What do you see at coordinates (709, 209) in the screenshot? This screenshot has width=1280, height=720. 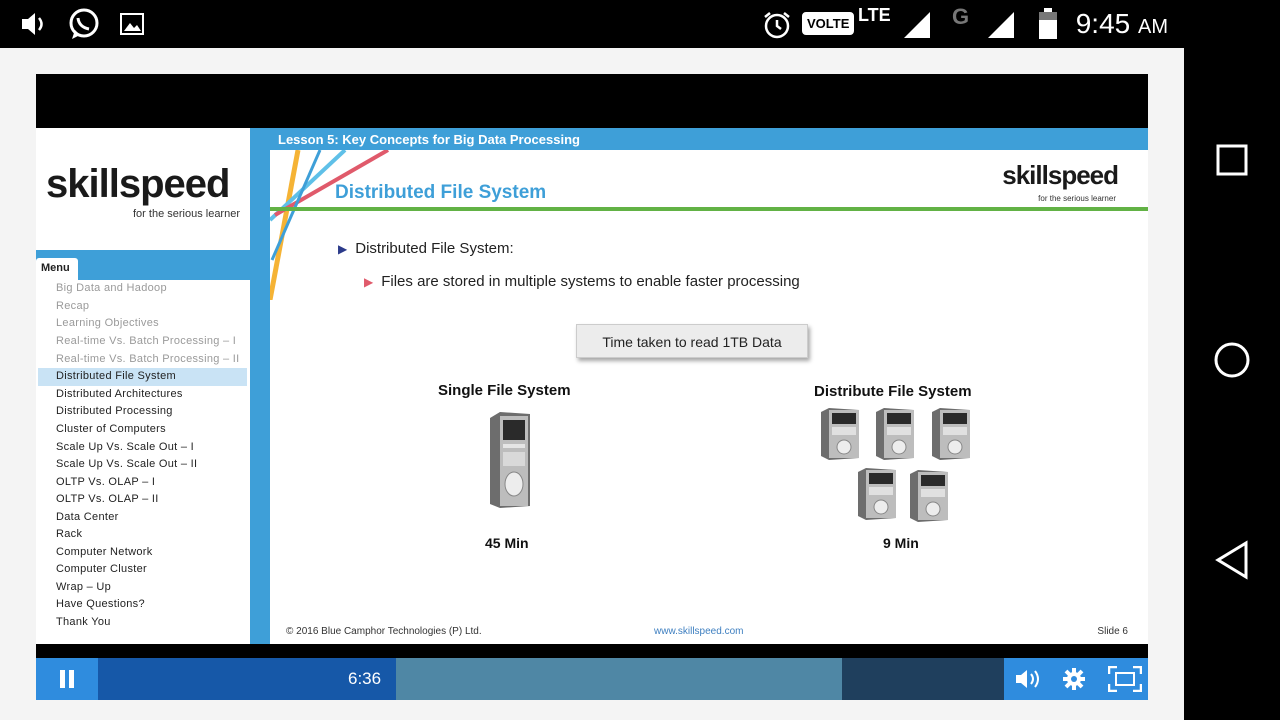 I see `title-divider` at bounding box center [709, 209].